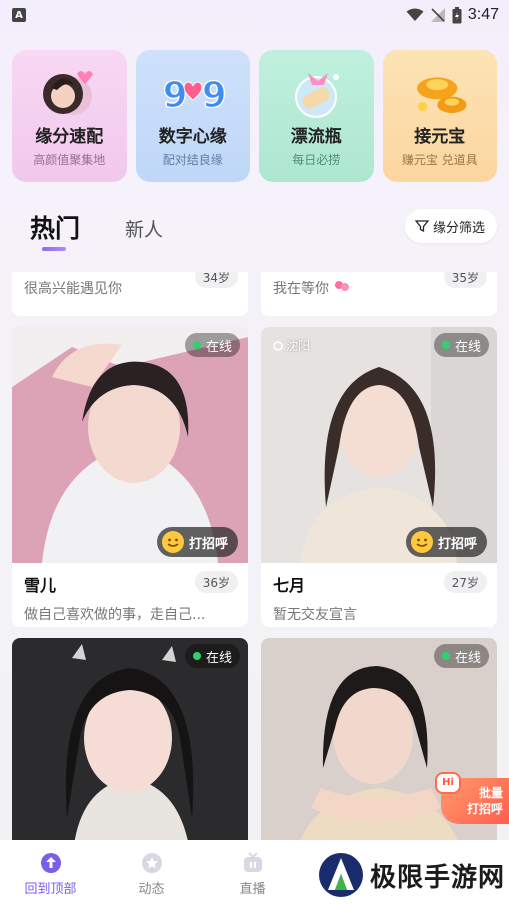 Image resolution: width=509 pixels, height=904 pixels. I want to click on watermark-logo-icon, so click(341, 875).